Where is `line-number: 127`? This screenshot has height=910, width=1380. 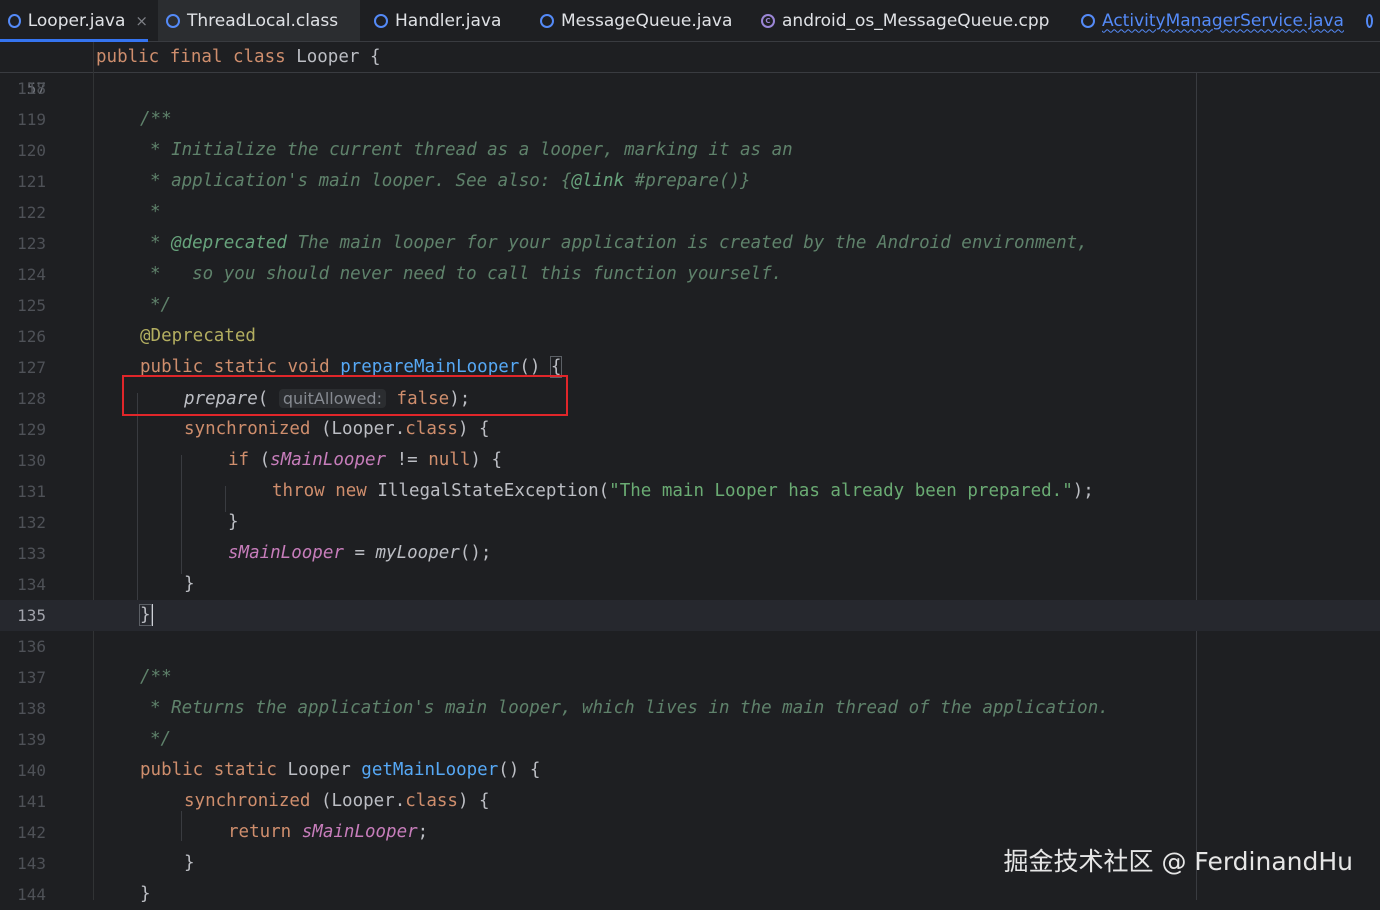
line-number: 127 is located at coordinates (31, 367).